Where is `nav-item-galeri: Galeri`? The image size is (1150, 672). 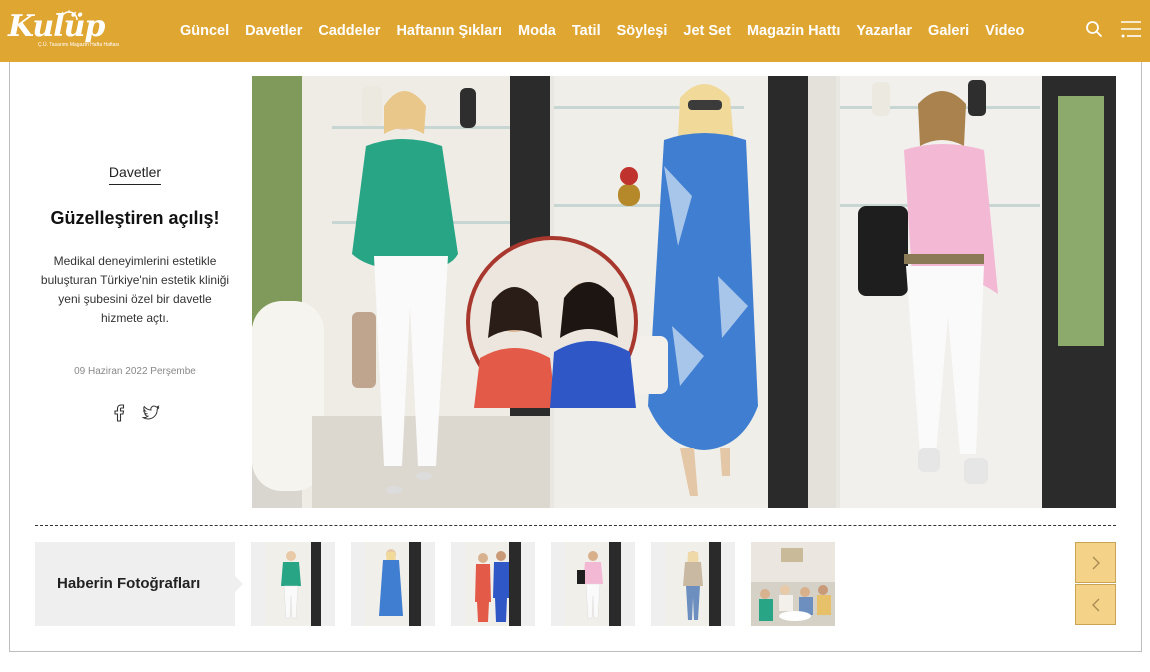
nav-item-galeri: Galeri is located at coordinates (948, 31).